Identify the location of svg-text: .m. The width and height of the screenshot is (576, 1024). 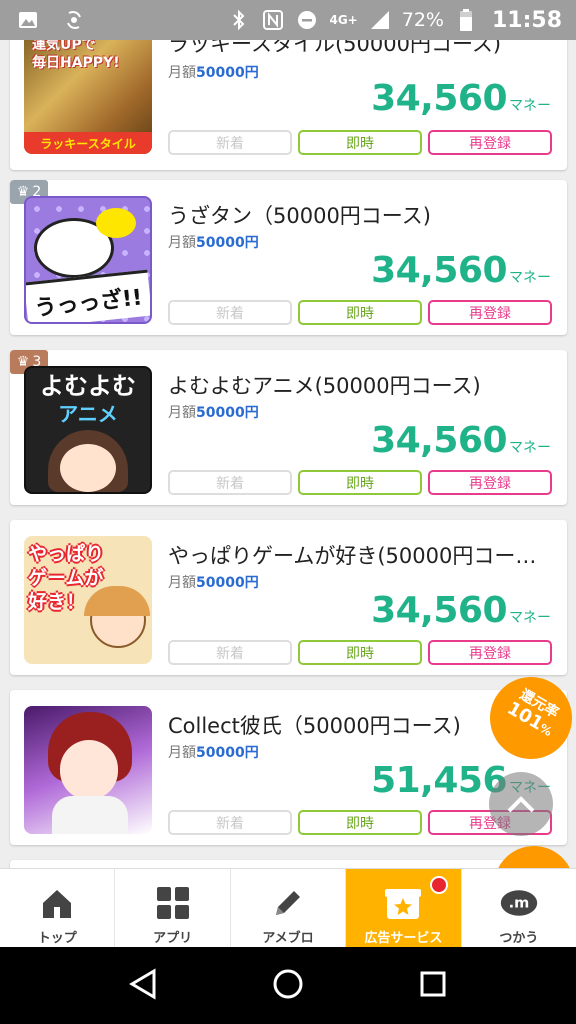
(518, 904).